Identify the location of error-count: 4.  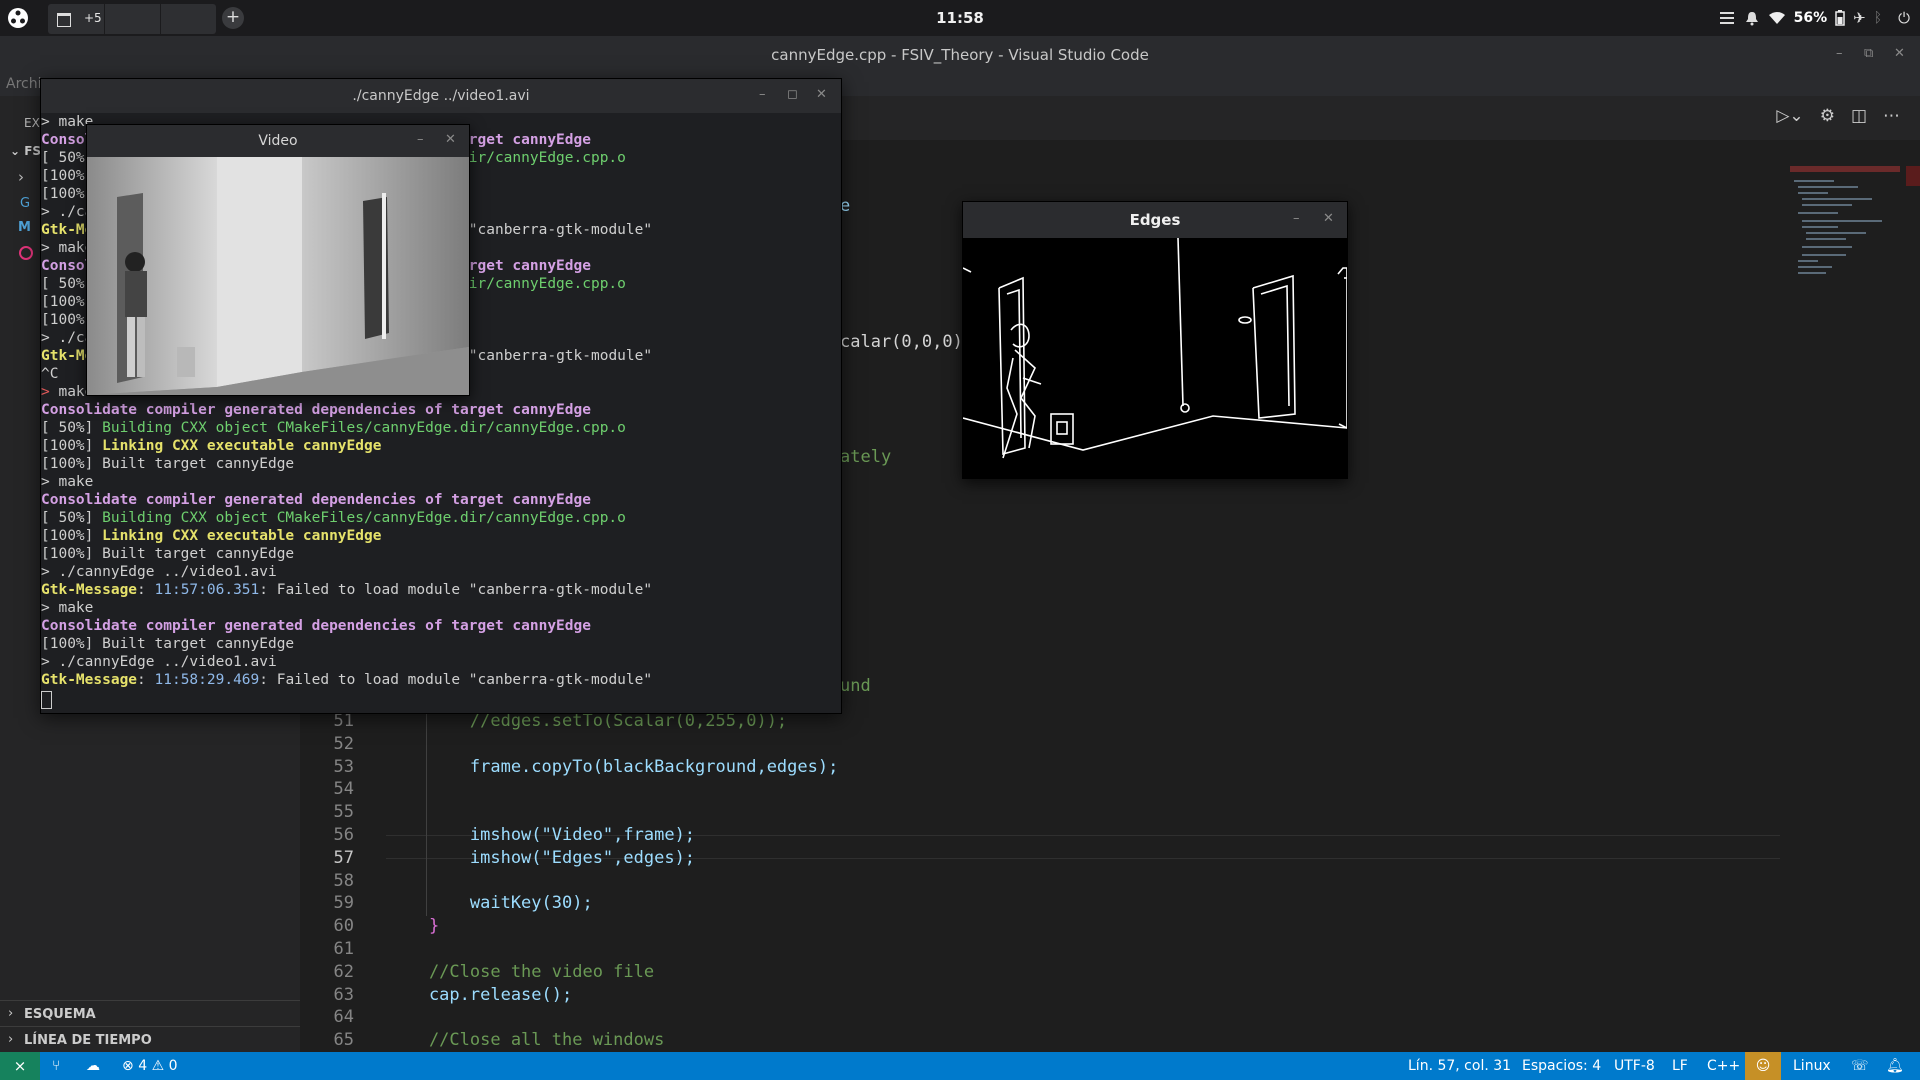
(143, 1066).